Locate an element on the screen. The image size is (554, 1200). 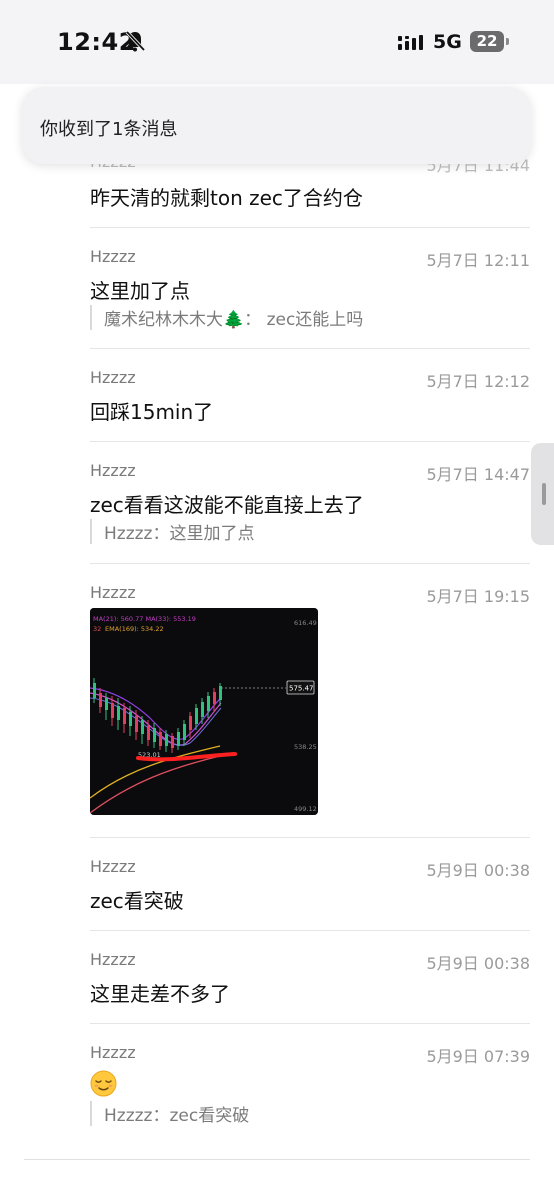
message-text: 昨天清的就剩ton zec了合约仓 is located at coordinates (226, 198).